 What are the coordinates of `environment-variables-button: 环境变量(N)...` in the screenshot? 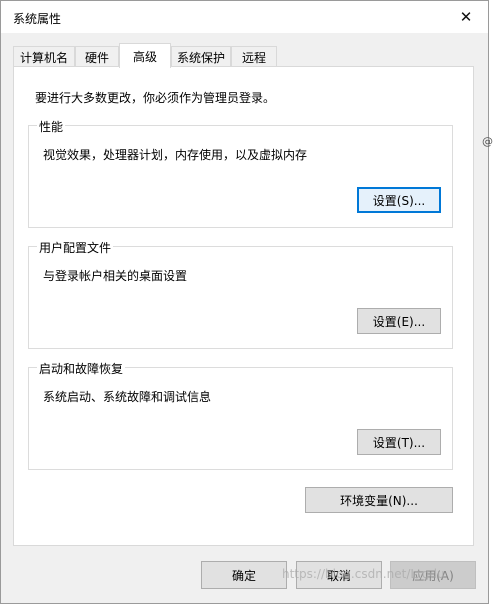 It's located at (379, 500).